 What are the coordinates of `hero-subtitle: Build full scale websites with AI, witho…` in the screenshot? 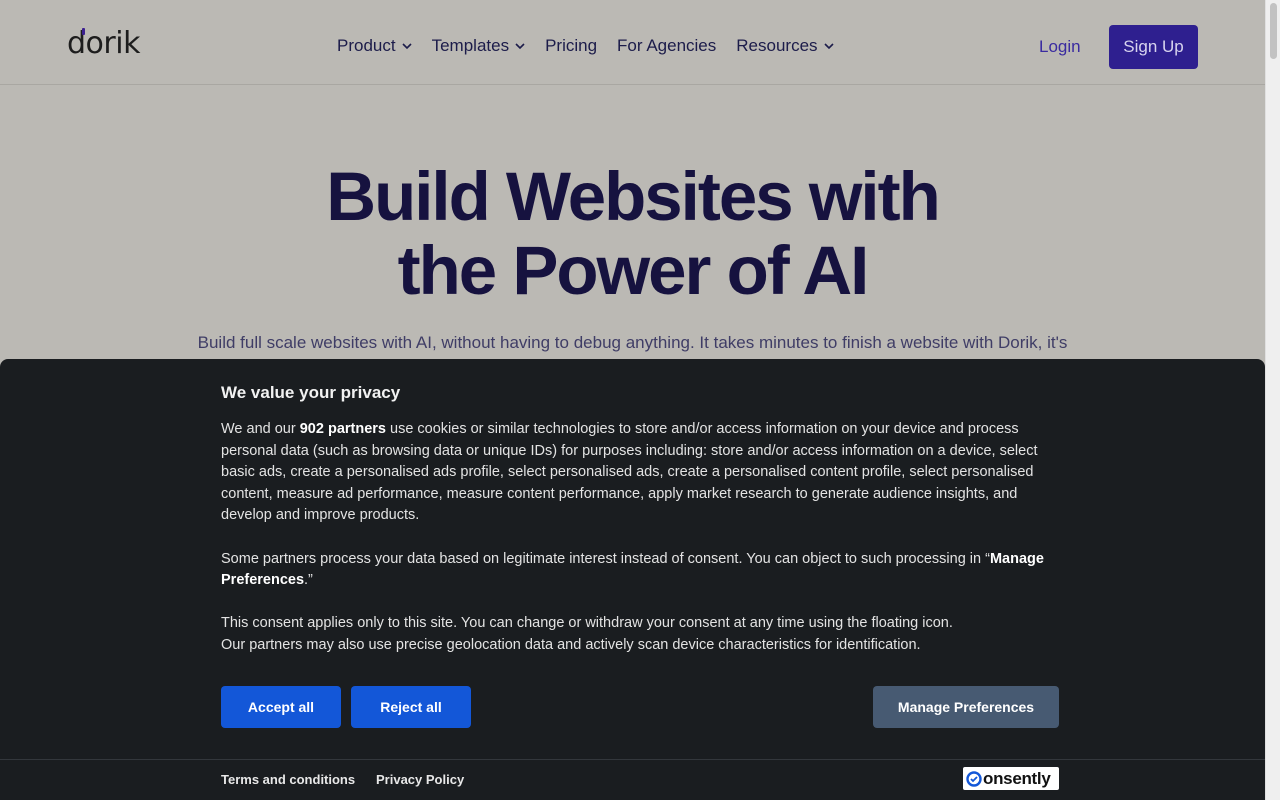 It's located at (632, 342).